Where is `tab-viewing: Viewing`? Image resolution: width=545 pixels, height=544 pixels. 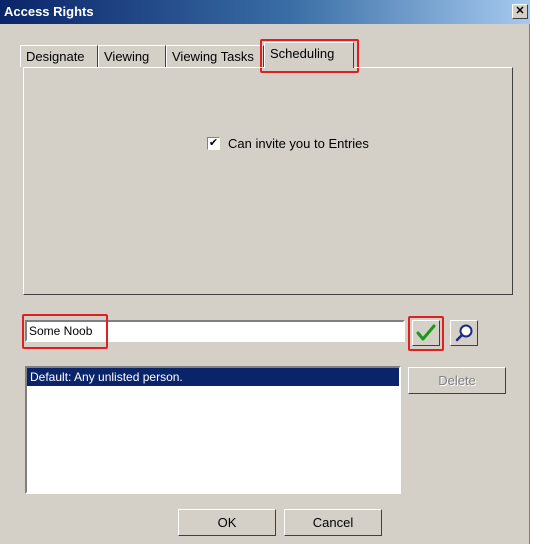 tab-viewing: Viewing is located at coordinates (132, 56).